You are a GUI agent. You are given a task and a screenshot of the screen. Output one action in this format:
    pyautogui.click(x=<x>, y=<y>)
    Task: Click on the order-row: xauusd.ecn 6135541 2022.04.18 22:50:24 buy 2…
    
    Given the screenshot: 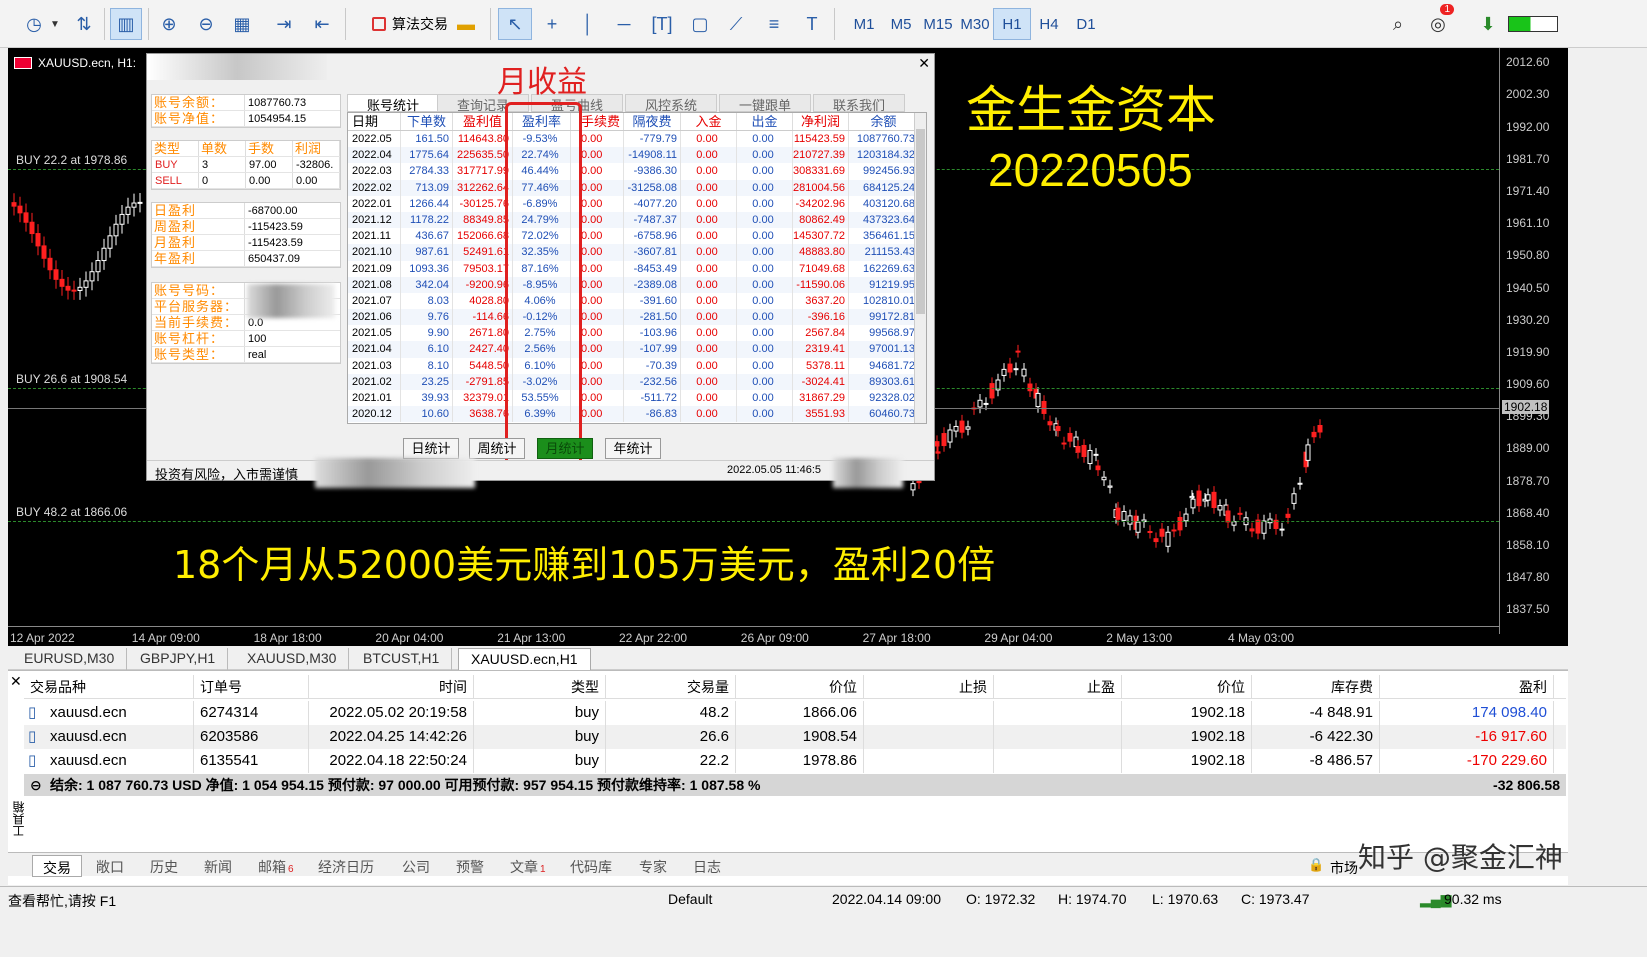 What is the action you would take?
    pyautogui.click(x=795, y=761)
    